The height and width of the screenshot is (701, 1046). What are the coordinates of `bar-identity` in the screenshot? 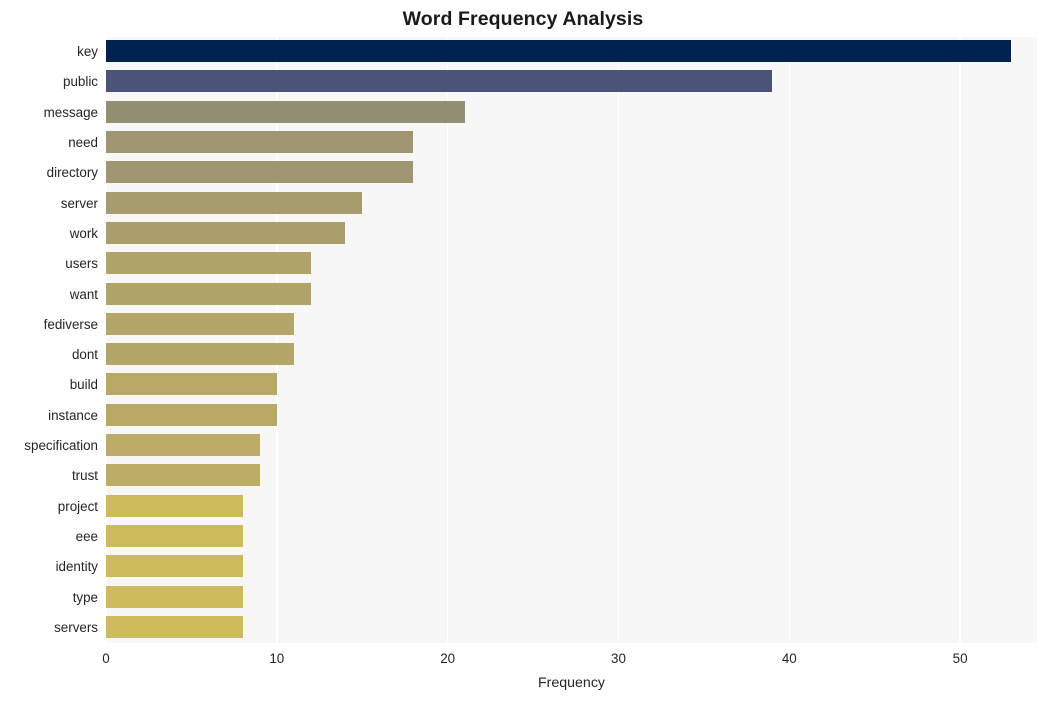 It's located at (174, 566).